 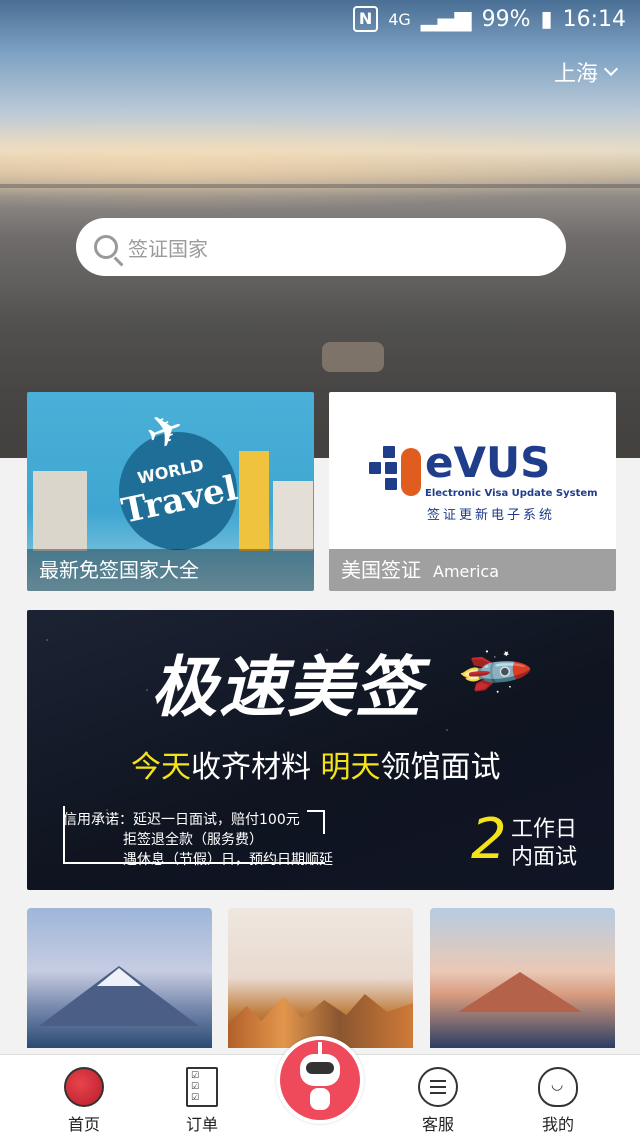 I want to click on interview-text: 领馆面试, so click(x=440, y=767).